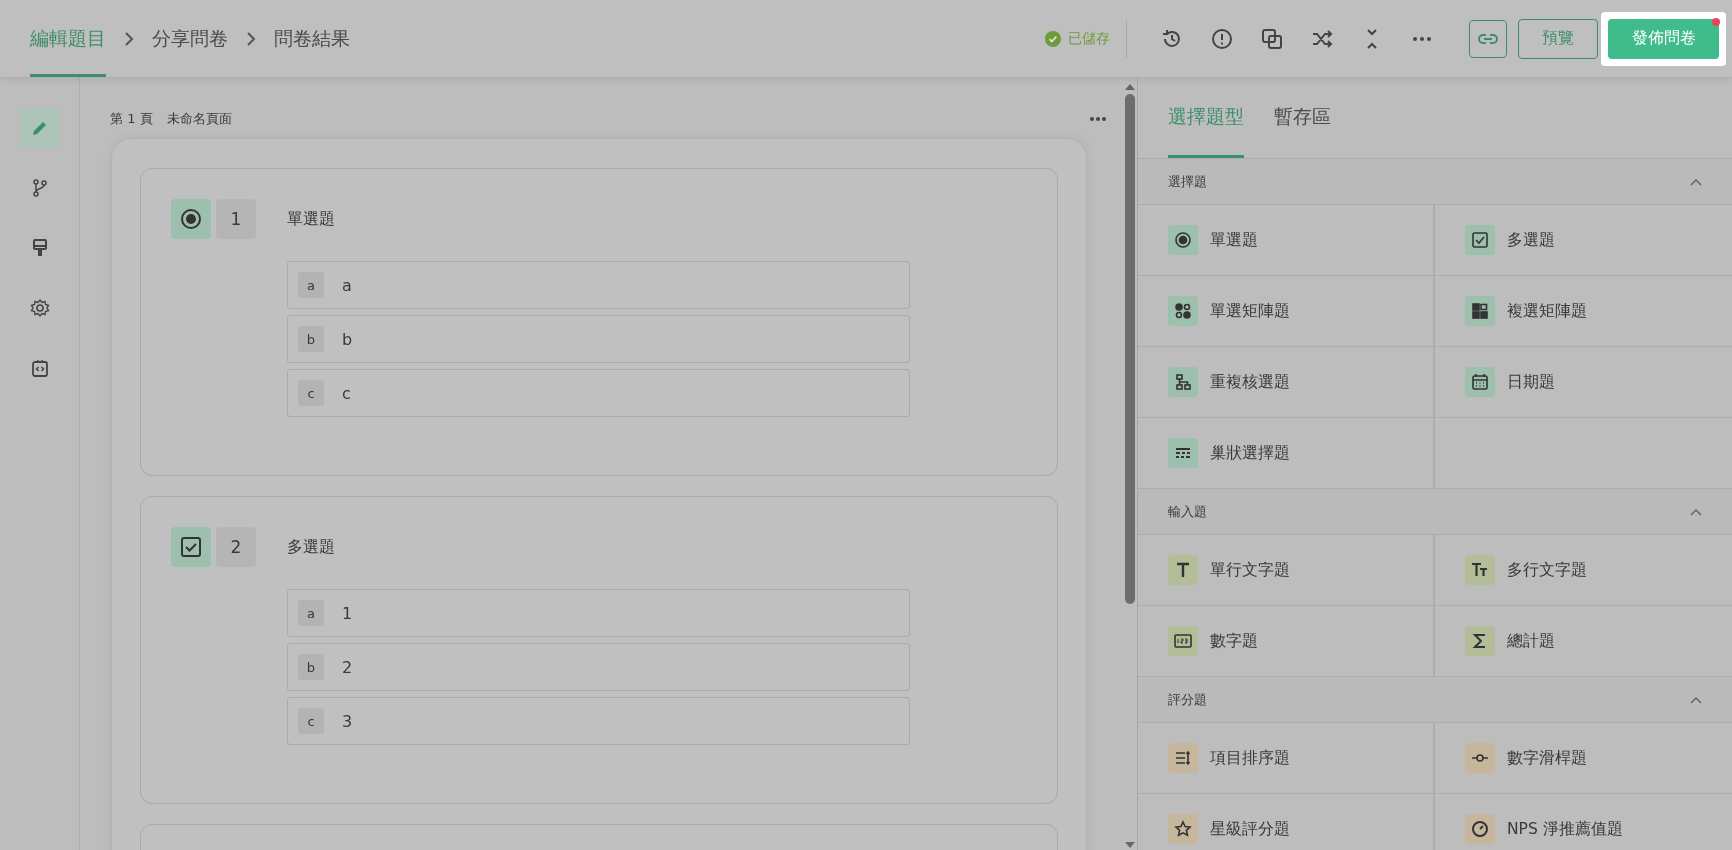  What do you see at coordinates (1187, 699) in the screenshot?
I see `section-title: 評分題` at bounding box center [1187, 699].